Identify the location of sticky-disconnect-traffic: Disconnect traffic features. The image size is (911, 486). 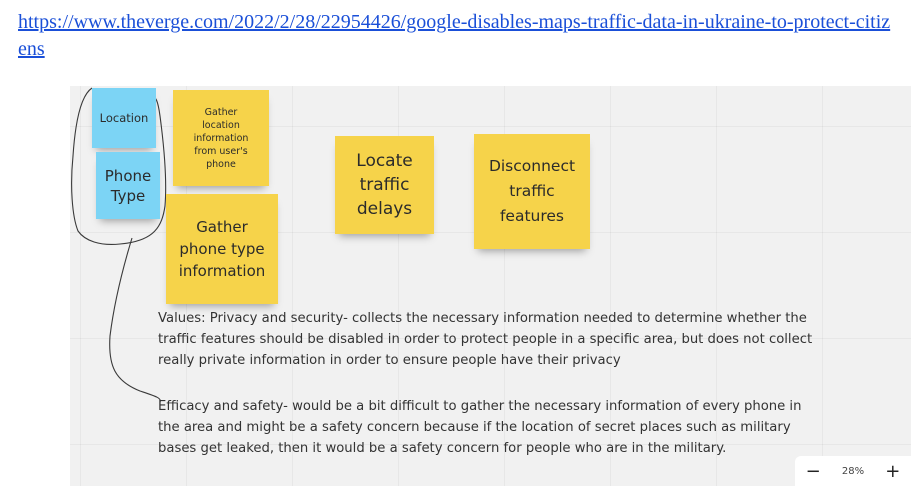
(532, 191).